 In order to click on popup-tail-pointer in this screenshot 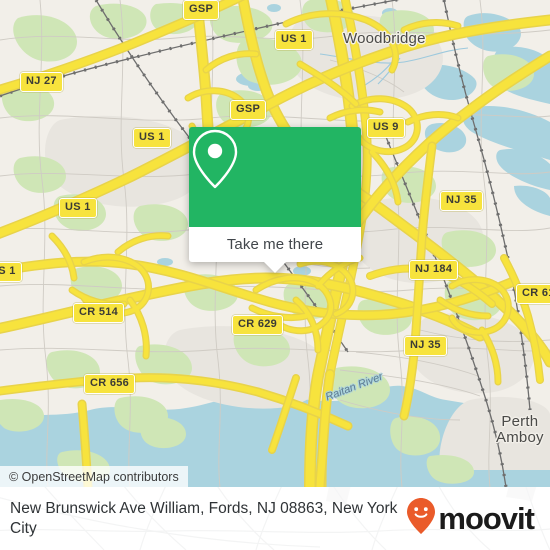, I will do `click(275, 267)`.